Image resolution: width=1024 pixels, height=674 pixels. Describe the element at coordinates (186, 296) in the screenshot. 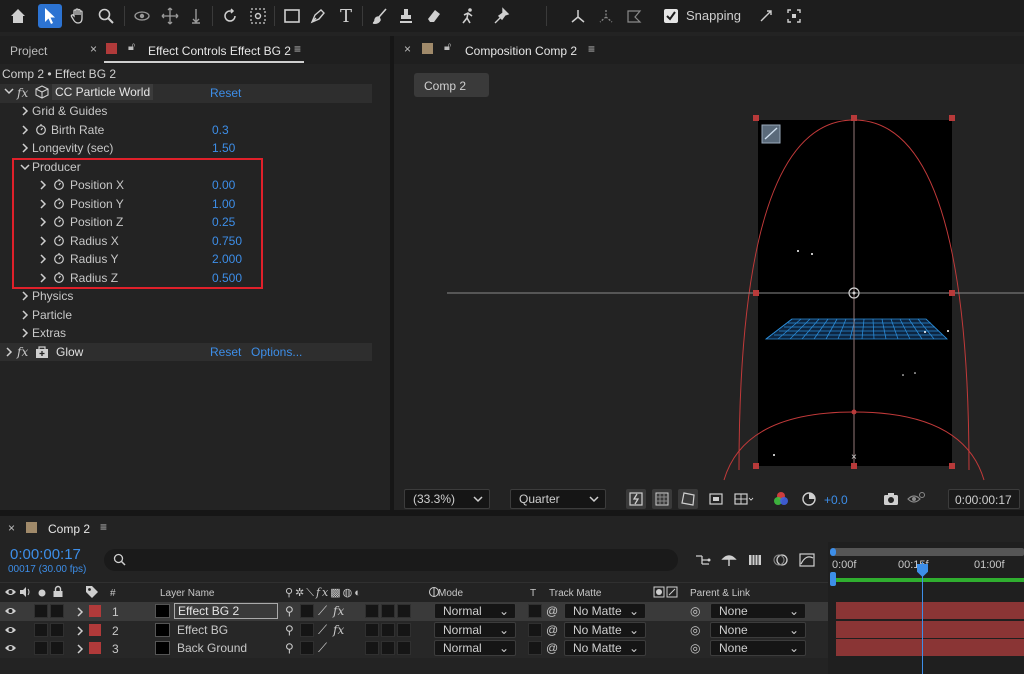

I see `property-group-physics: Physics` at that location.